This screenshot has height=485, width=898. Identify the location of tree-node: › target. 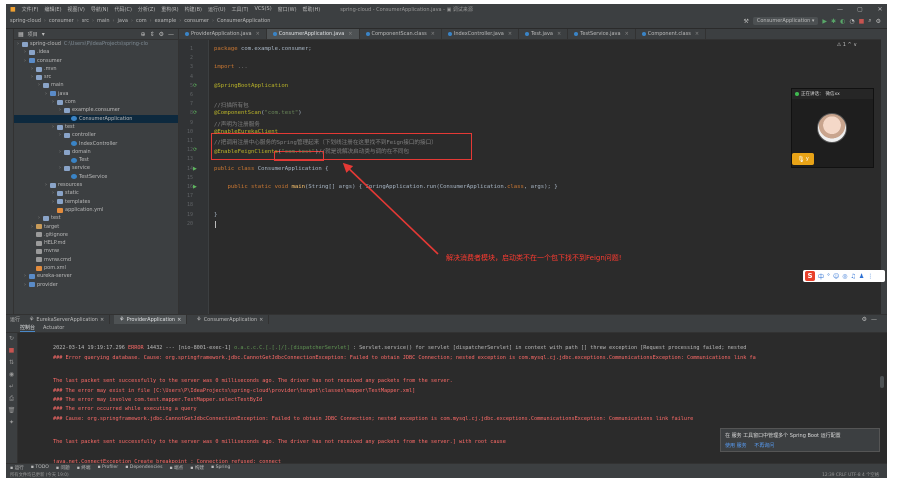
(96, 227).